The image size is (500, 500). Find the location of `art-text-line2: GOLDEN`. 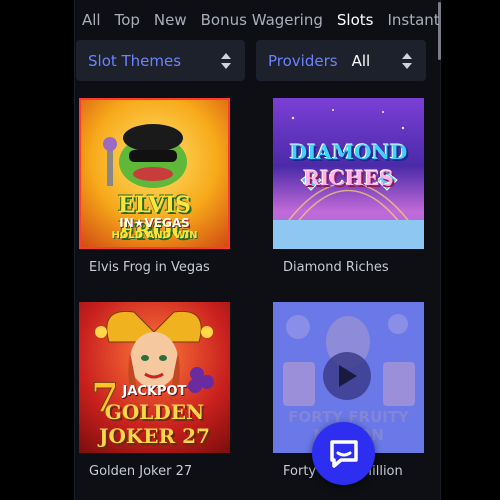

art-text-line2: GOLDEN is located at coordinates (154, 412).